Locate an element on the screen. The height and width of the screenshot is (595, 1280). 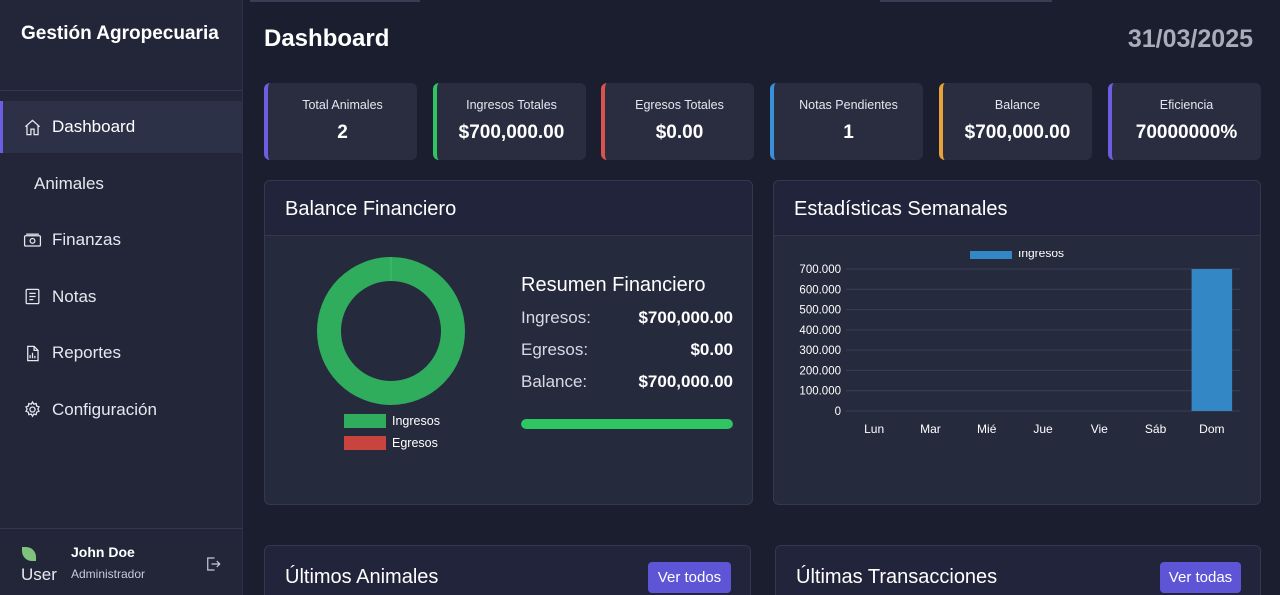
stat-label: Eficiencia is located at coordinates (1186, 105).